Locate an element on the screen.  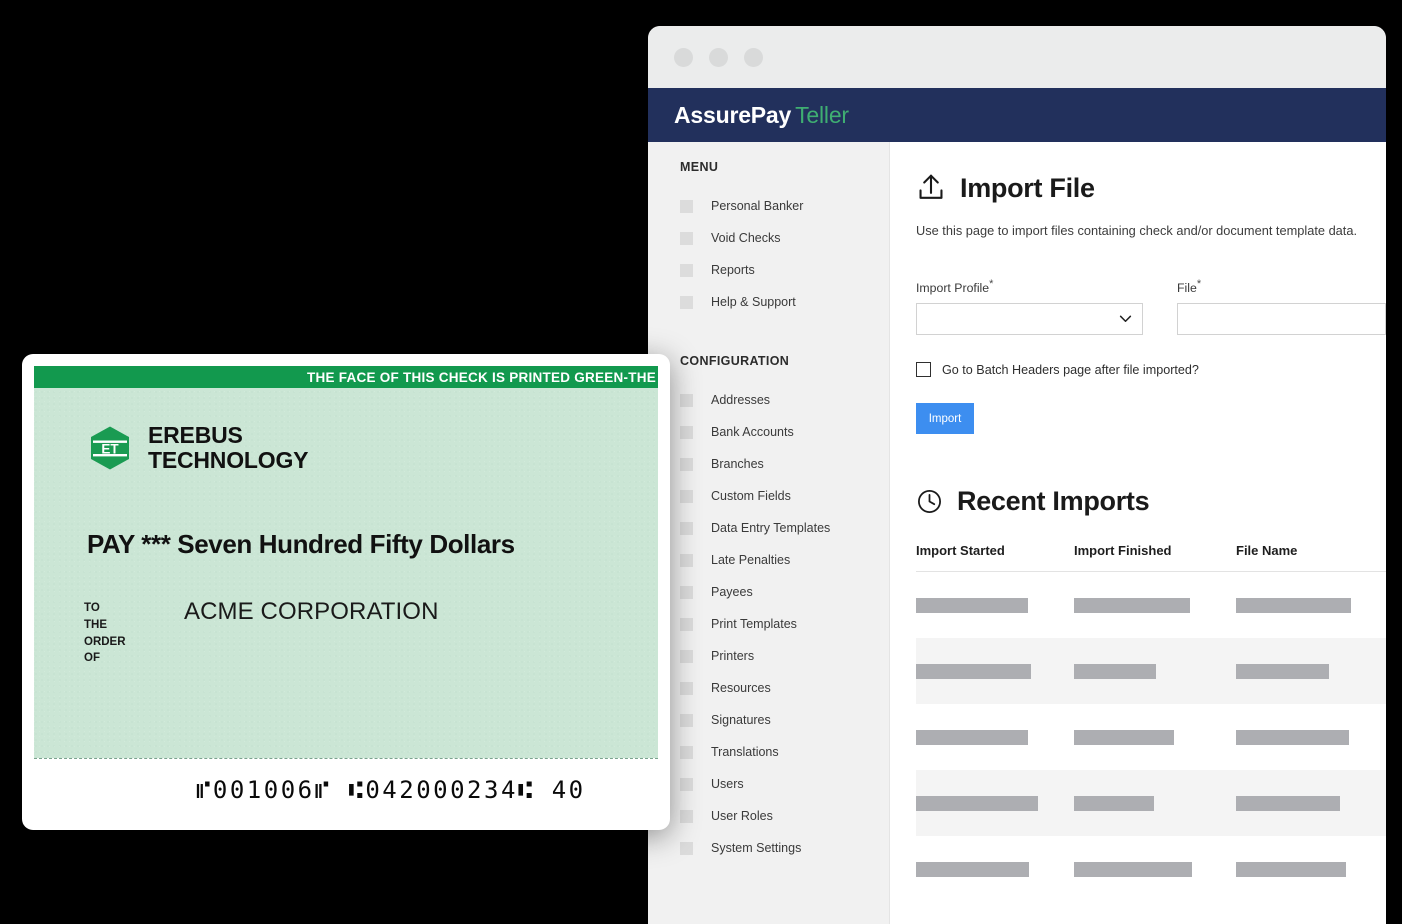
sidebar-item-personal-banker: Personal Banker is located at coordinates (768, 206).